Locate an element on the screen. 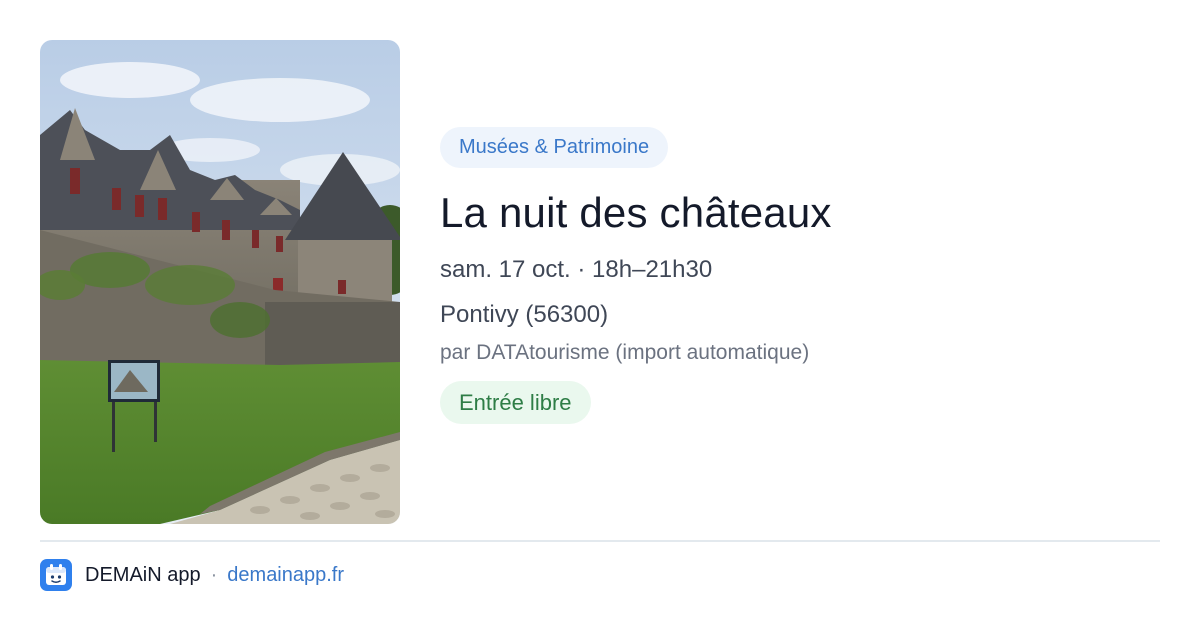 This screenshot has height=630, width=1200. app-url-link: demainapp.fr is located at coordinates (285, 575).